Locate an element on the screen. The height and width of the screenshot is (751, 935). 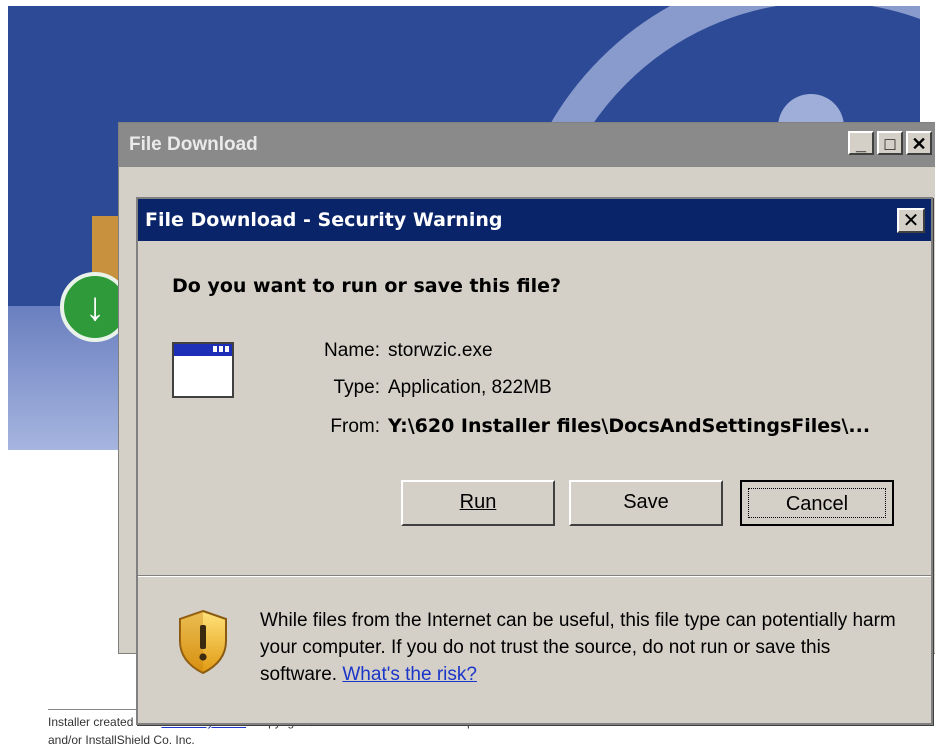
close-button: ✕ is located at coordinates (911, 220).